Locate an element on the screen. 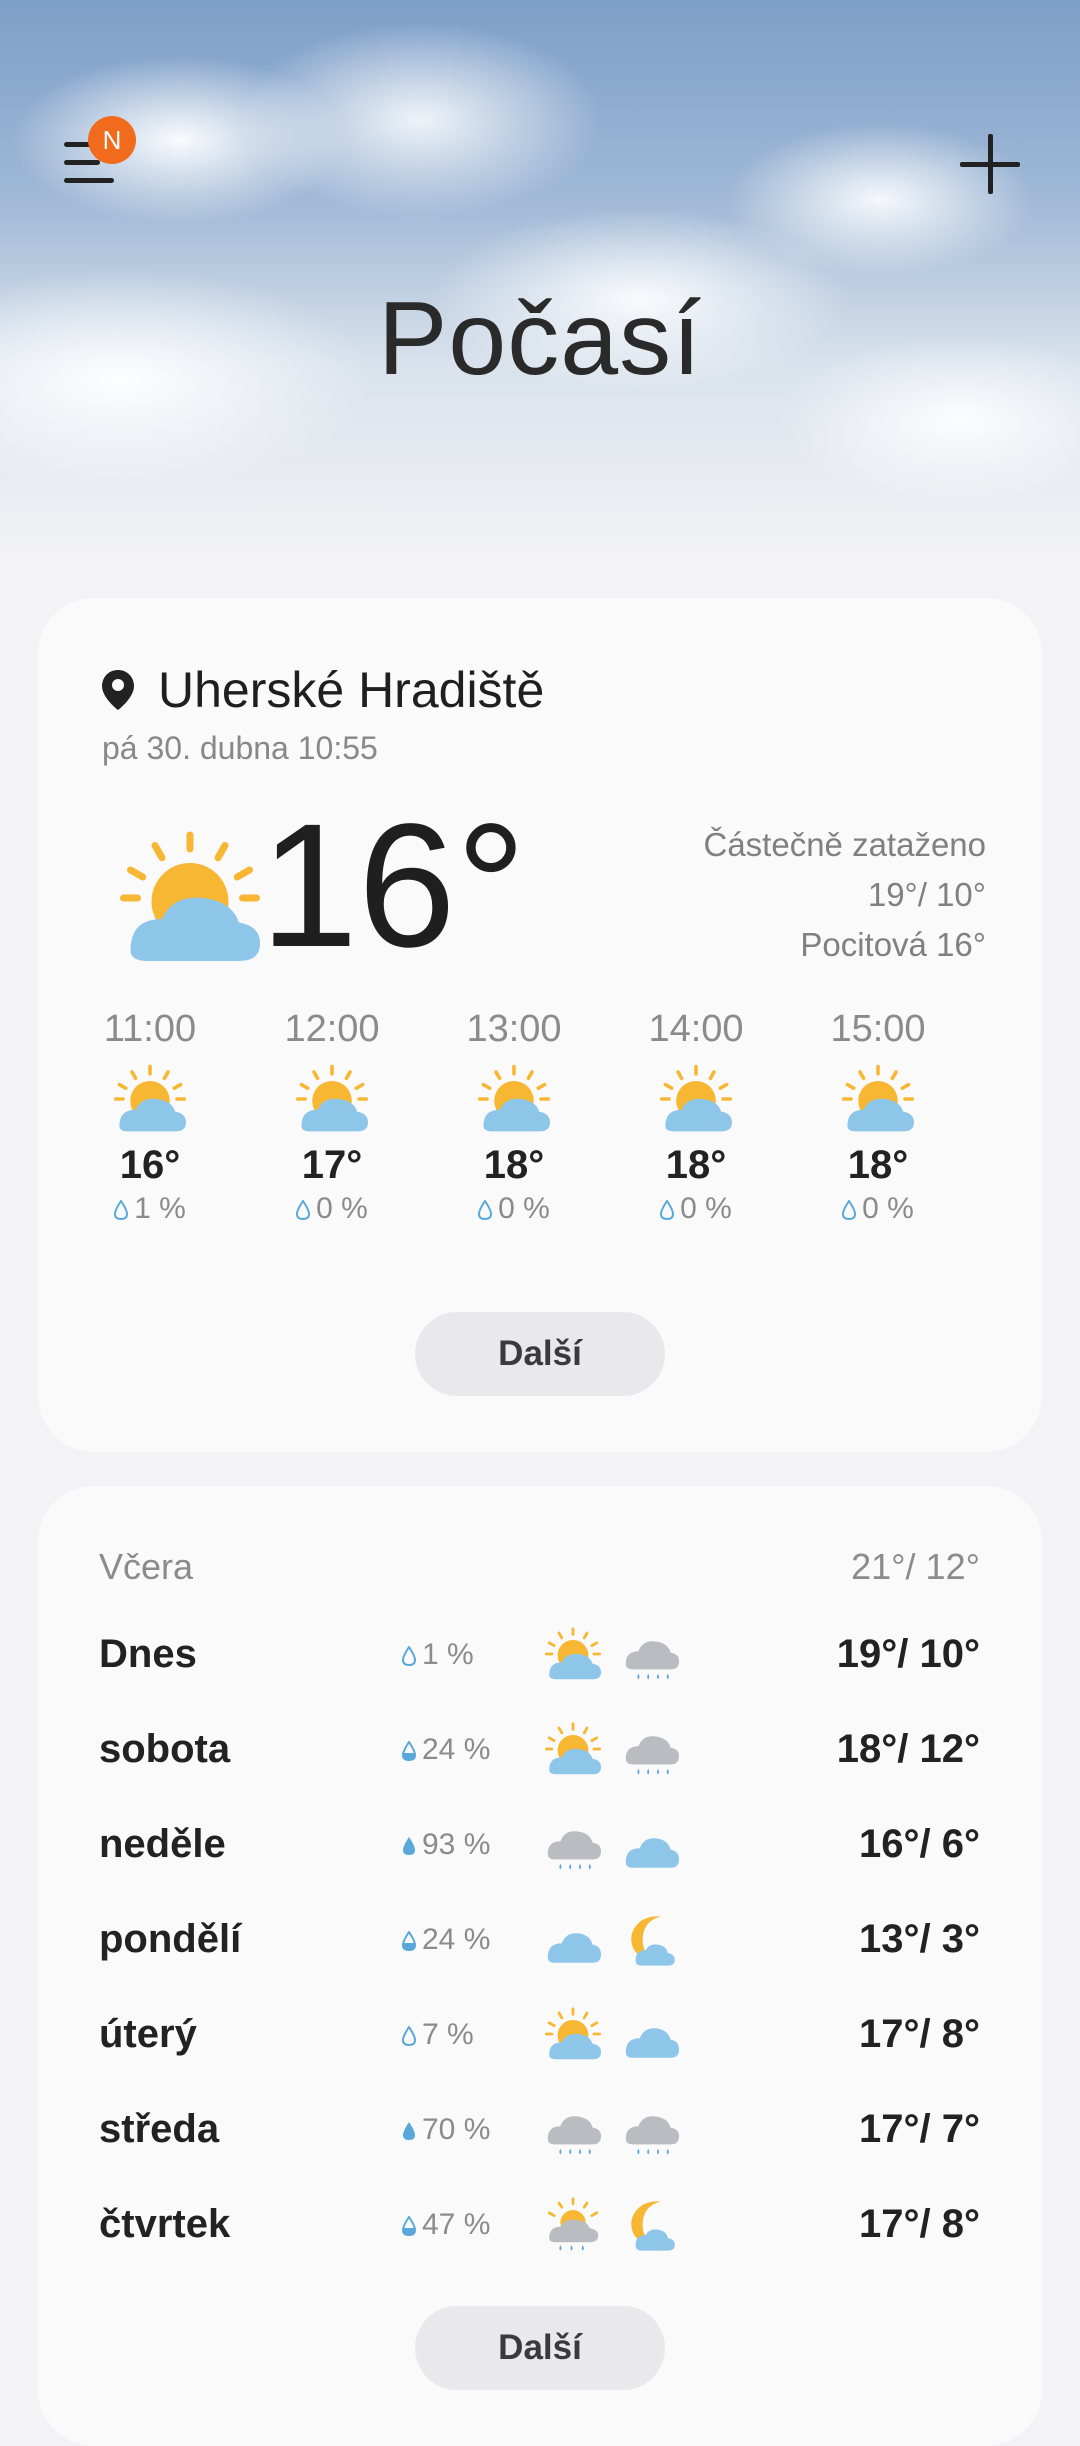  hour-rain: 1 % is located at coordinates (150, 1209).